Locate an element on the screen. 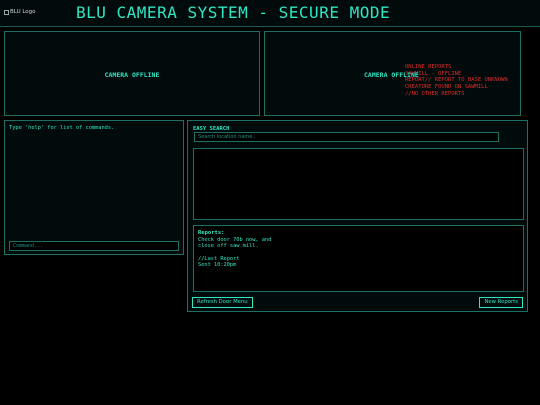 This screenshot has height=405, width=540. overlay-line: REPORT// REPORT TO BASE UNKNOWN is located at coordinates (456, 80).